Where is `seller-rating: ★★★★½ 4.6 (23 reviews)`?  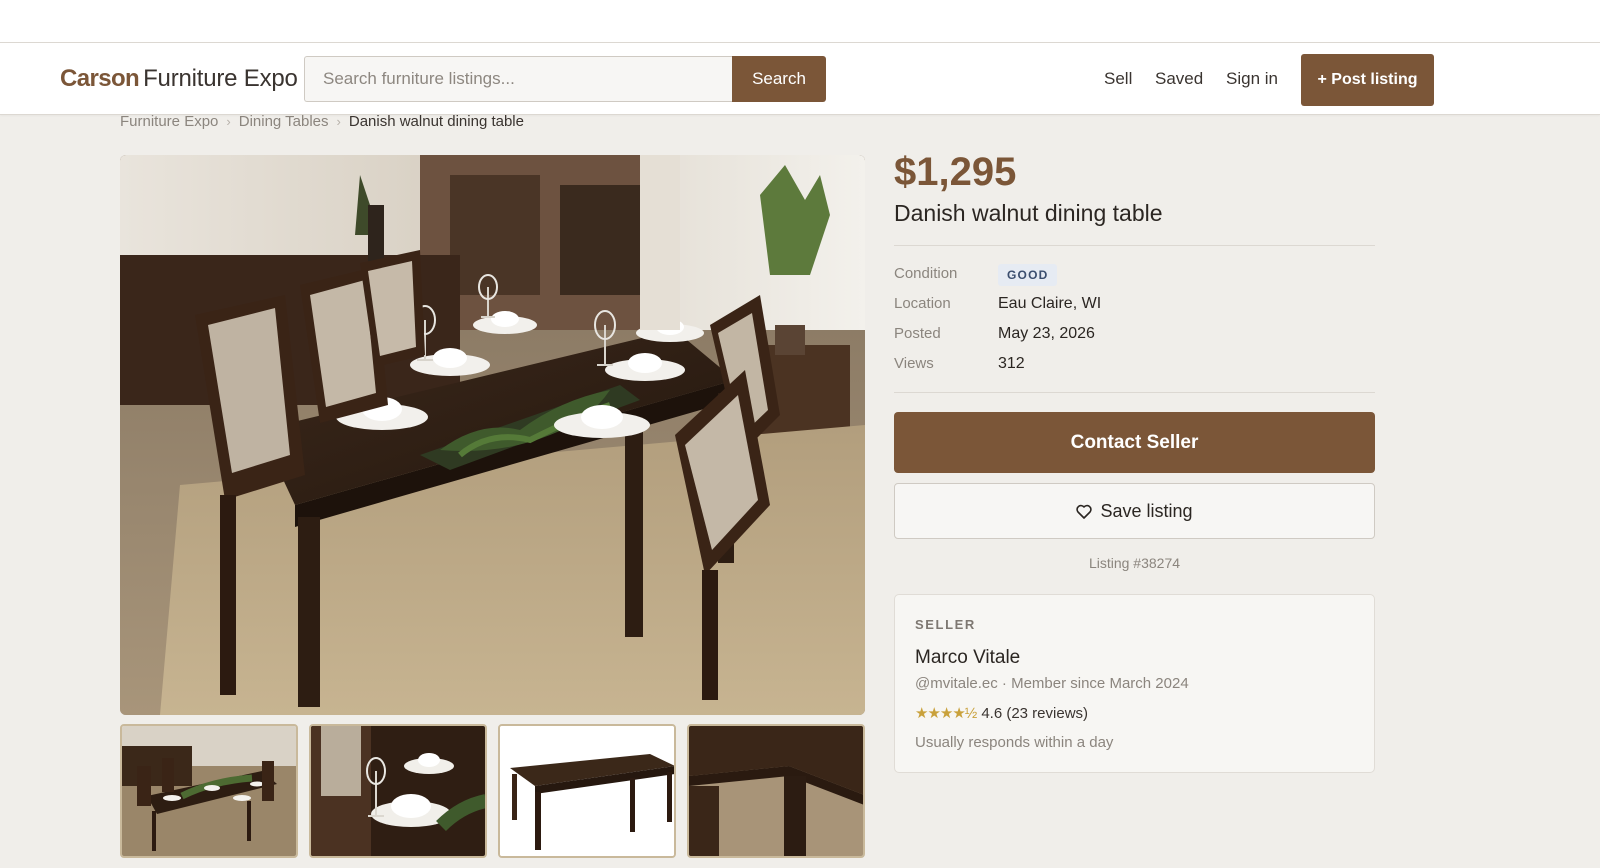
seller-rating: ★★★★½ 4.6 (23 reviews) is located at coordinates (1002, 713).